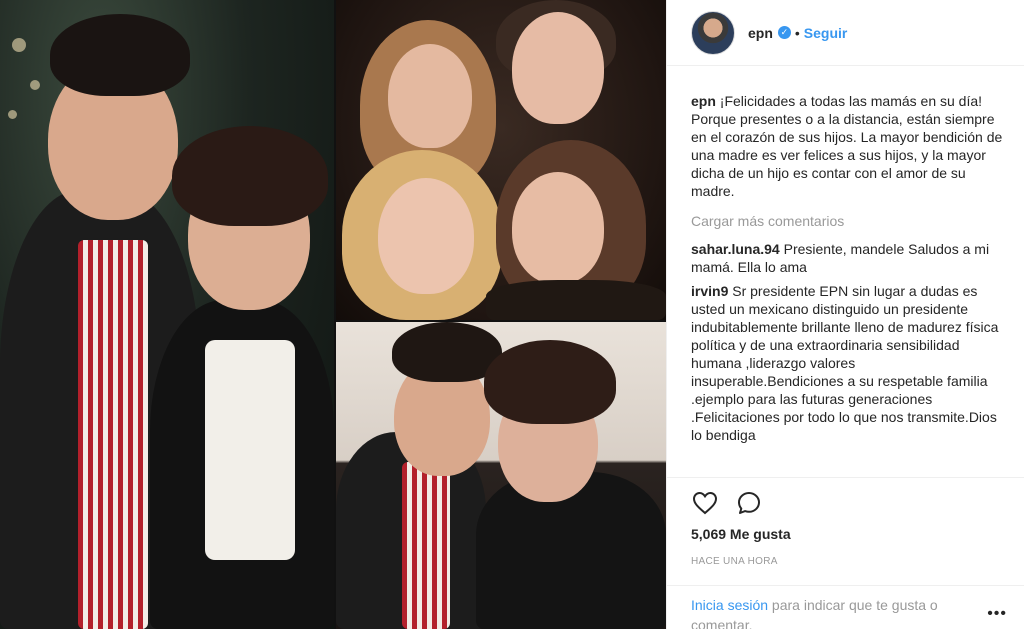  What do you see at coordinates (120, 55) in the screenshot?
I see `man-hair` at bounding box center [120, 55].